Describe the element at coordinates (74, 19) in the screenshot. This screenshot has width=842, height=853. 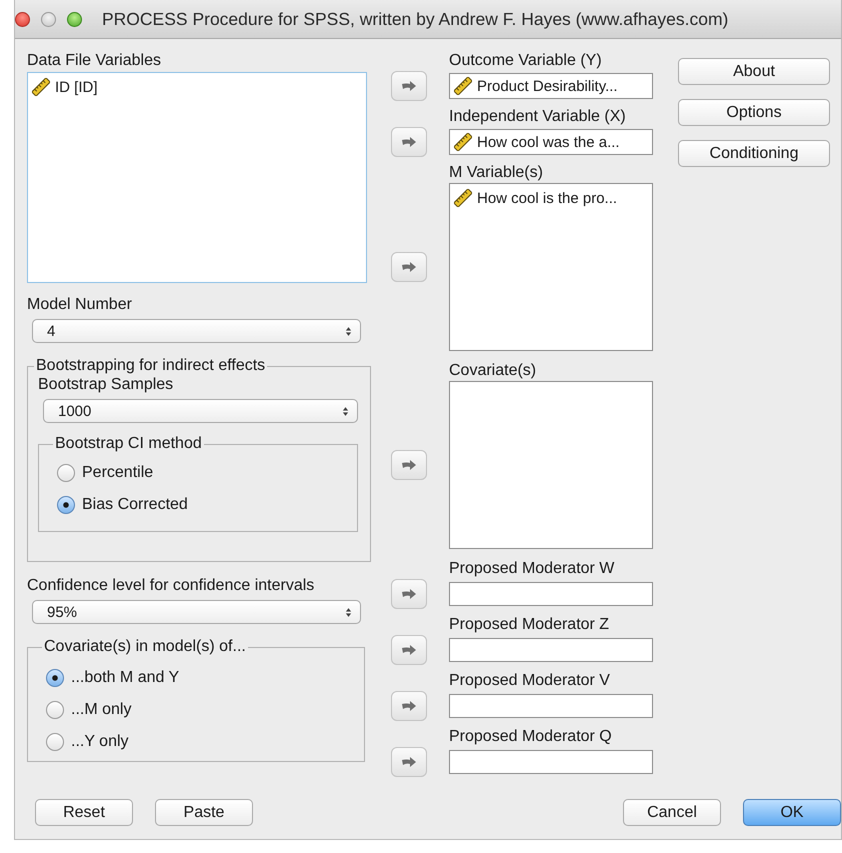
I see `zoom-icon` at that location.